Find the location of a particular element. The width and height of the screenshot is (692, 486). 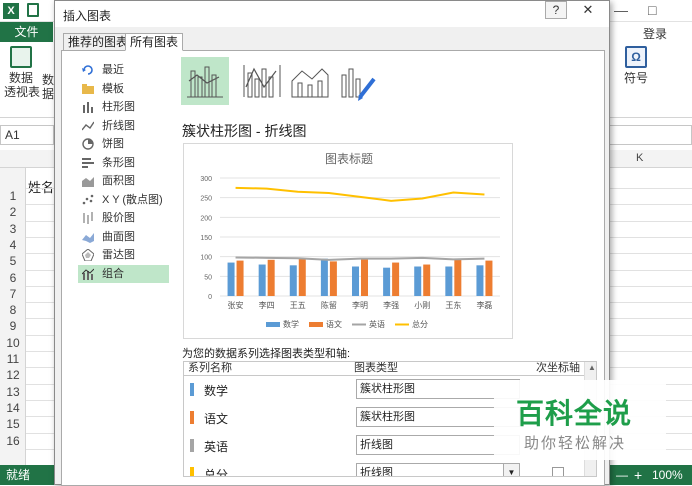

row-number: 6 is located at coordinates (13, 278).